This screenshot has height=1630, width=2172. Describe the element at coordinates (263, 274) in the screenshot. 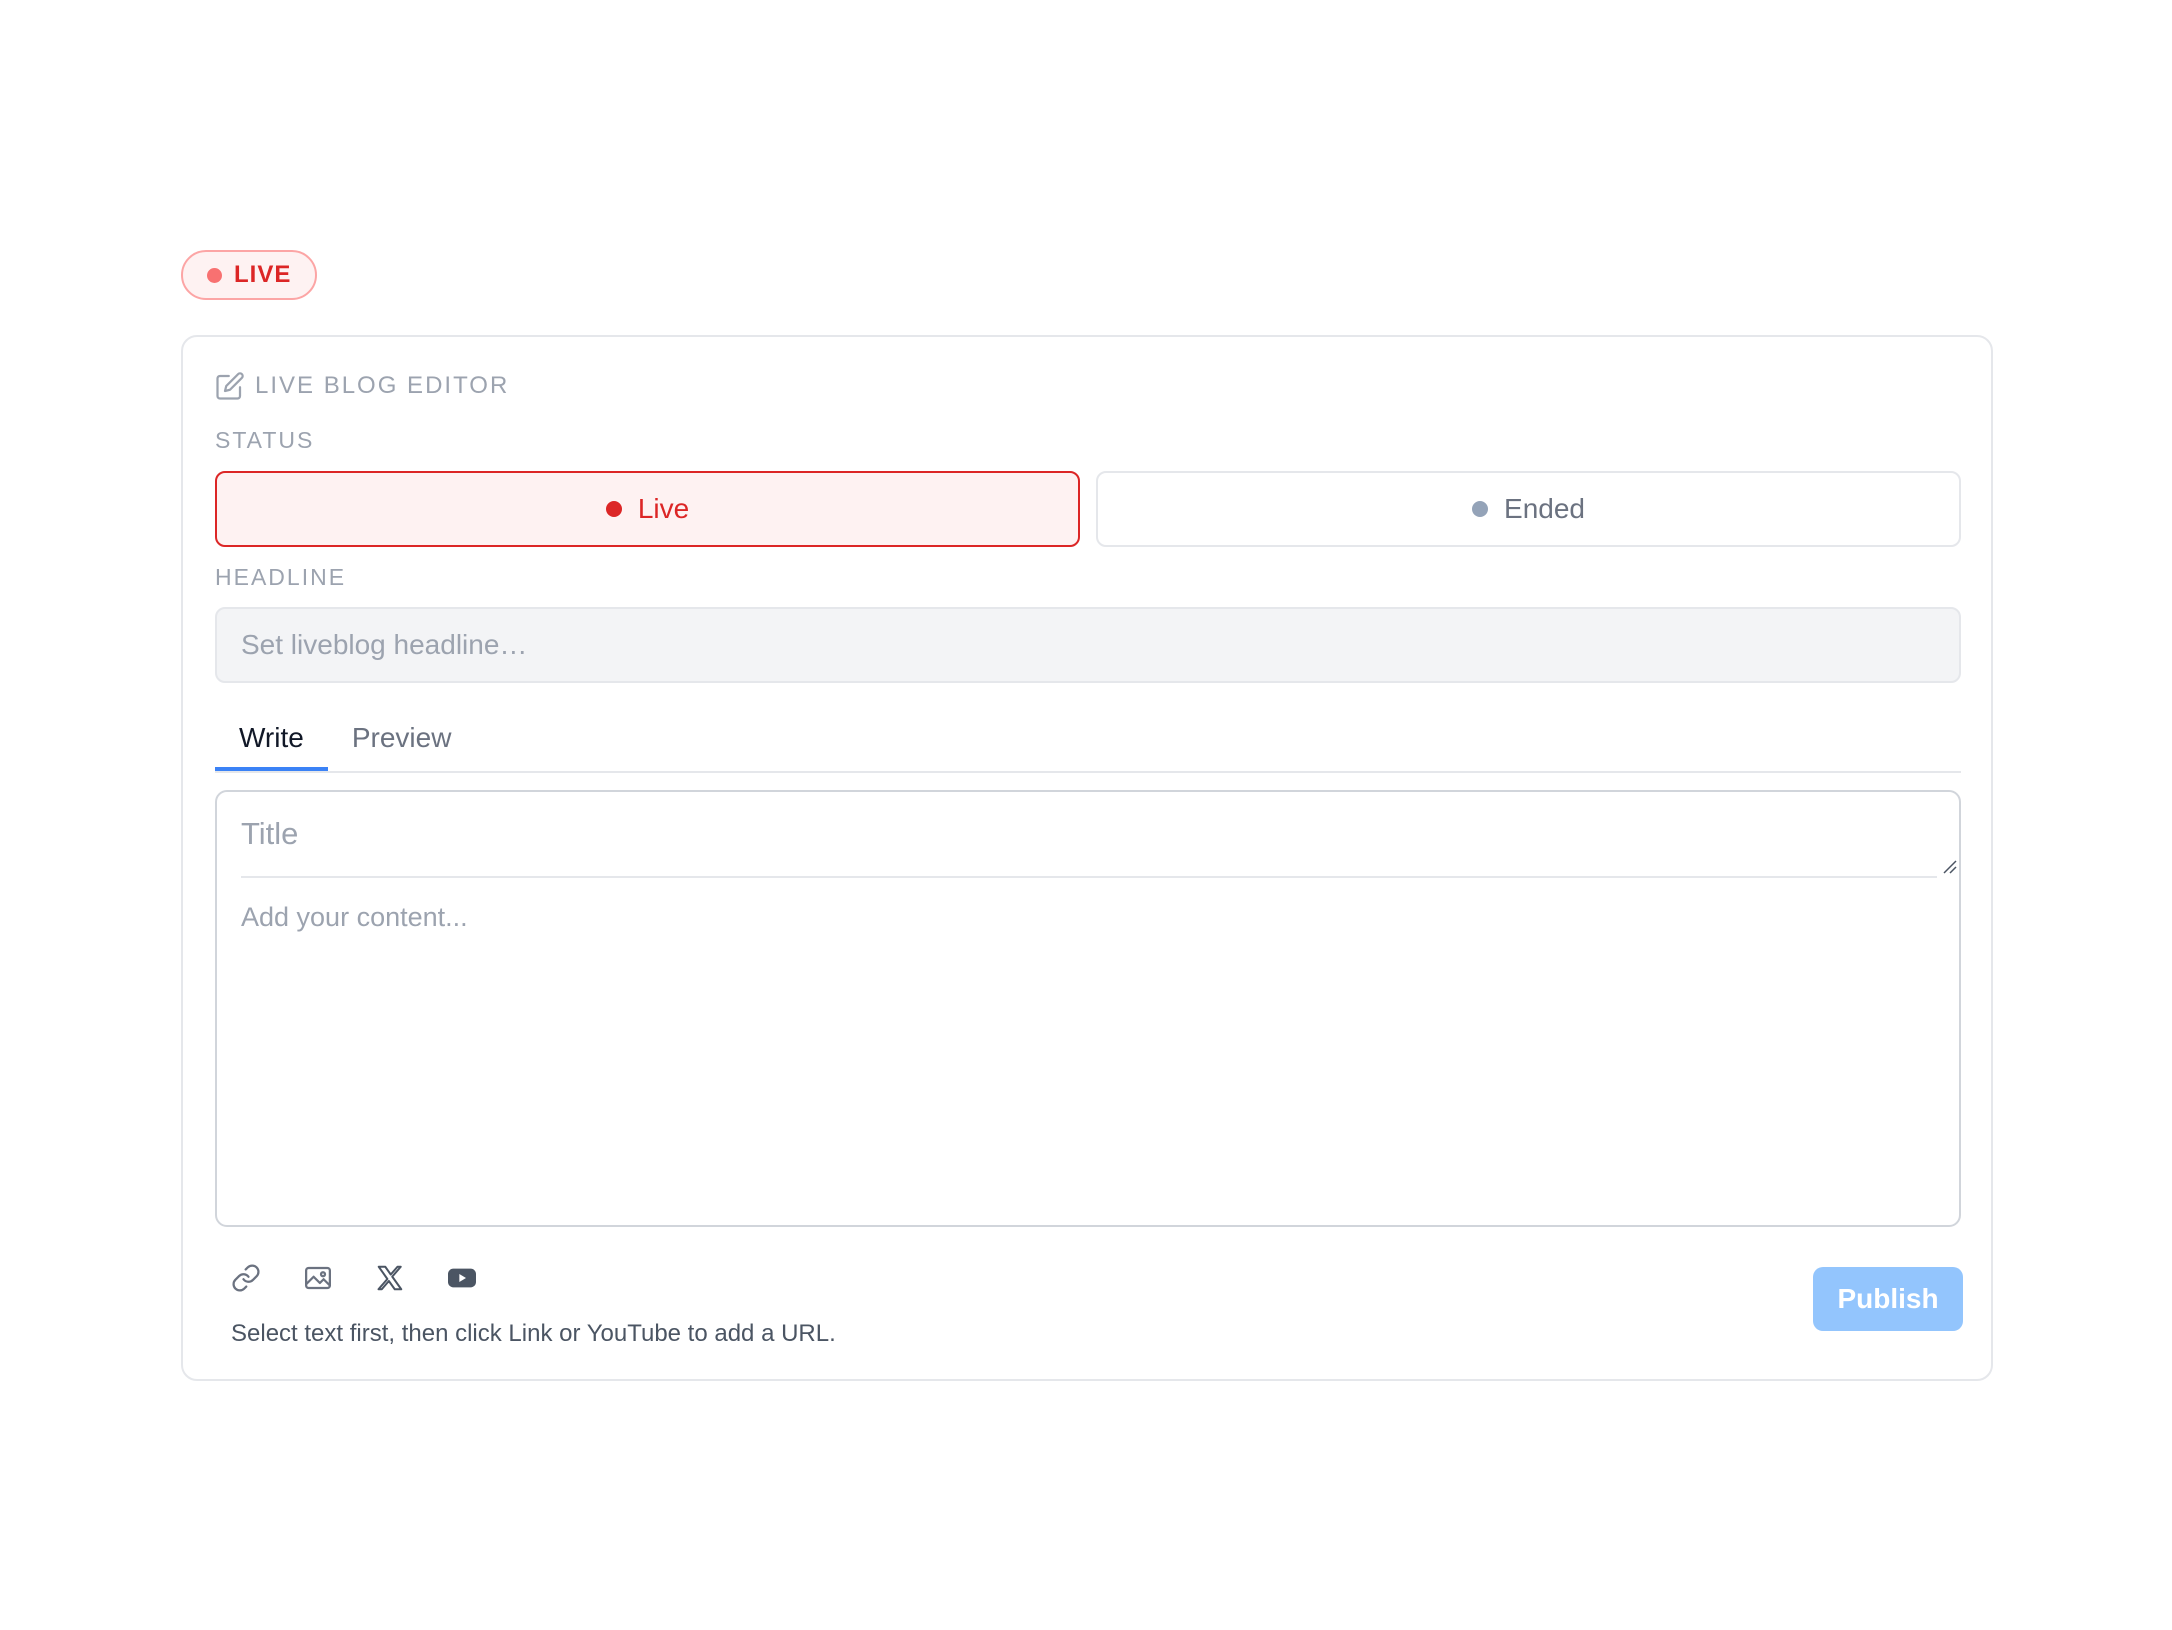

I see `live-badge-label: LIVE` at that location.